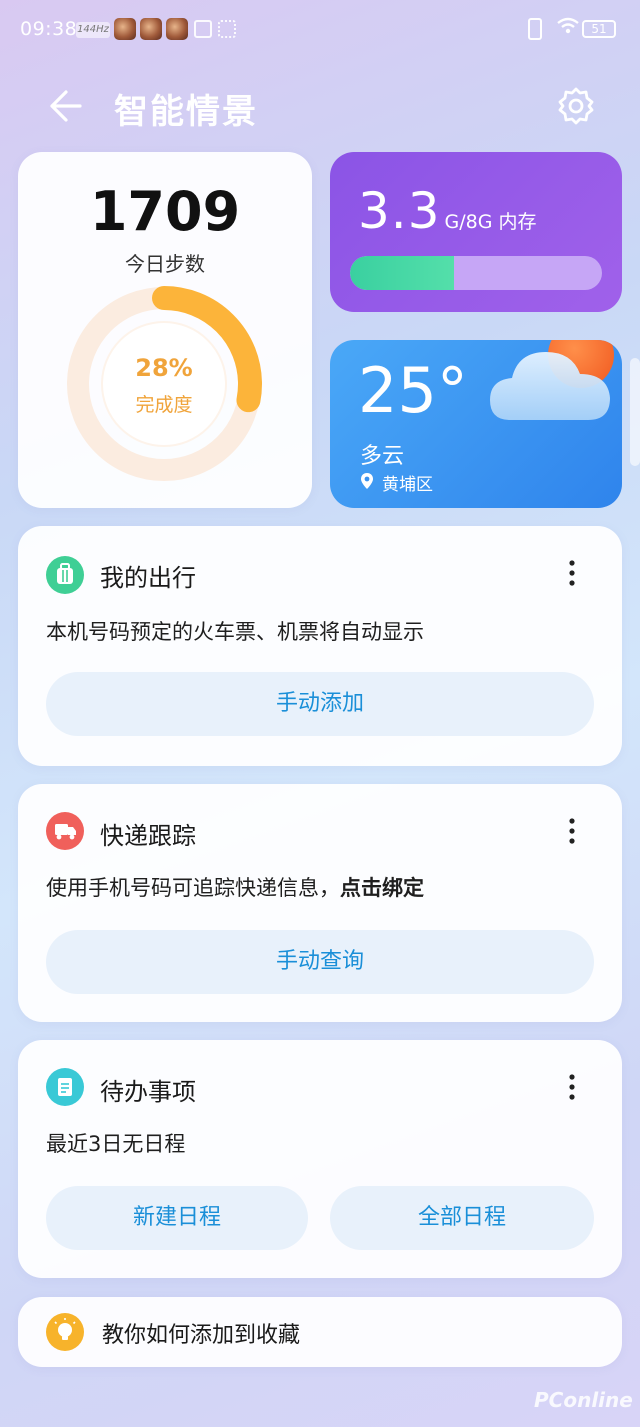 The height and width of the screenshot is (1427, 640). What do you see at coordinates (399, 211) in the screenshot?
I see `memory-used: 3.3` at bounding box center [399, 211].